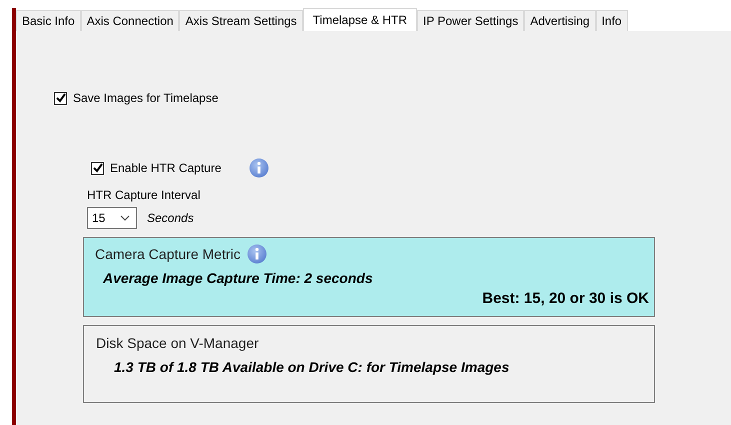  Describe the element at coordinates (312, 367) in the screenshot. I see `disk-space-summary: 1.3 TB of 1.8 TB Available on Drive C: for Timelapse Images` at that location.